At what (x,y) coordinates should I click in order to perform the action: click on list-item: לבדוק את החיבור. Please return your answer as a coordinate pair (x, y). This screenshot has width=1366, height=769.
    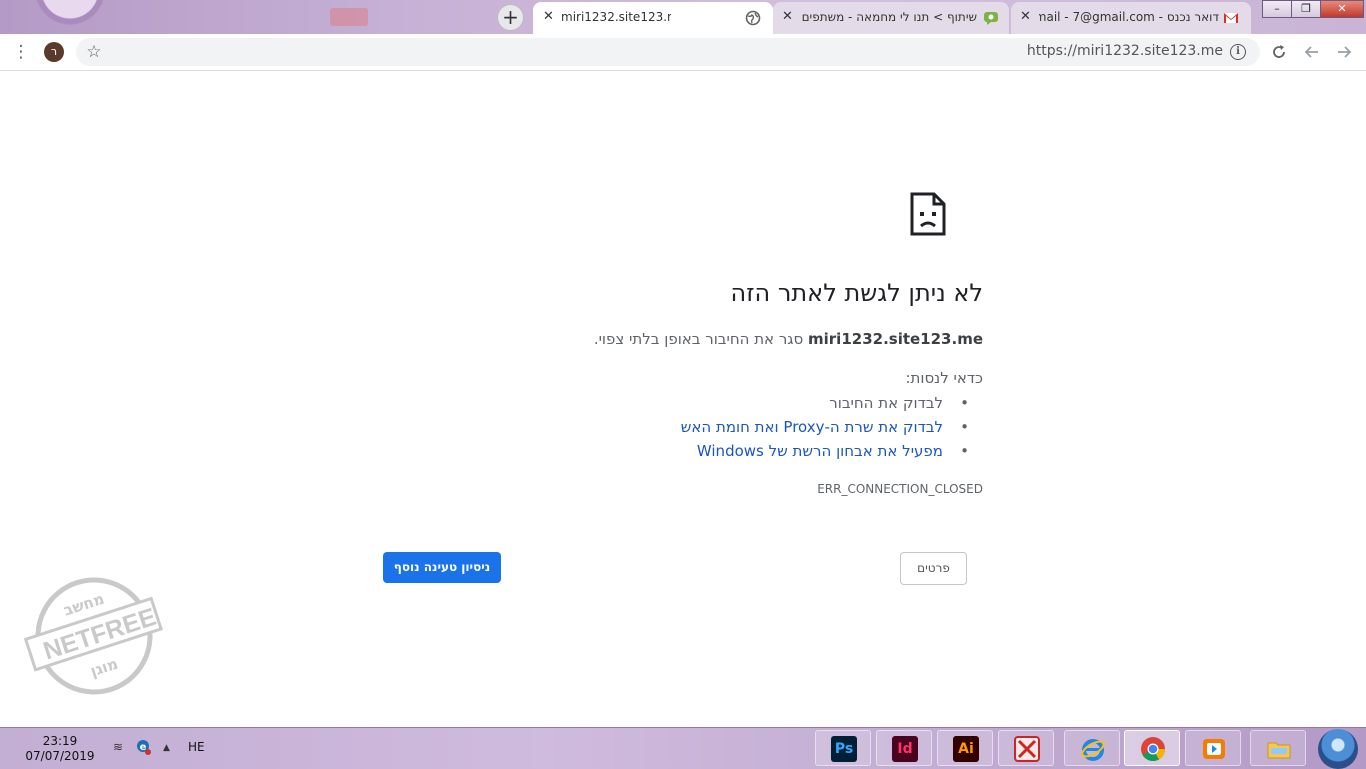
    Looking at the image, I should click on (676, 403).